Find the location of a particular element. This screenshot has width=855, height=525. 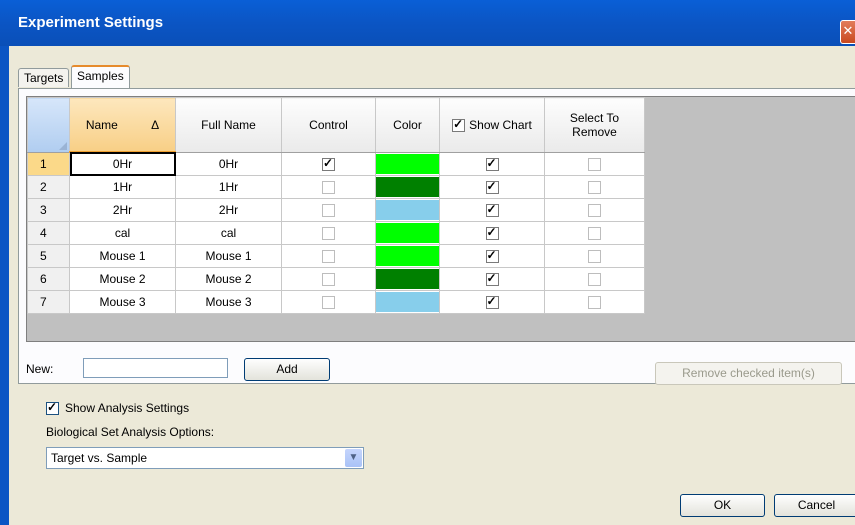

row-number: 1 is located at coordinates (48, 163).